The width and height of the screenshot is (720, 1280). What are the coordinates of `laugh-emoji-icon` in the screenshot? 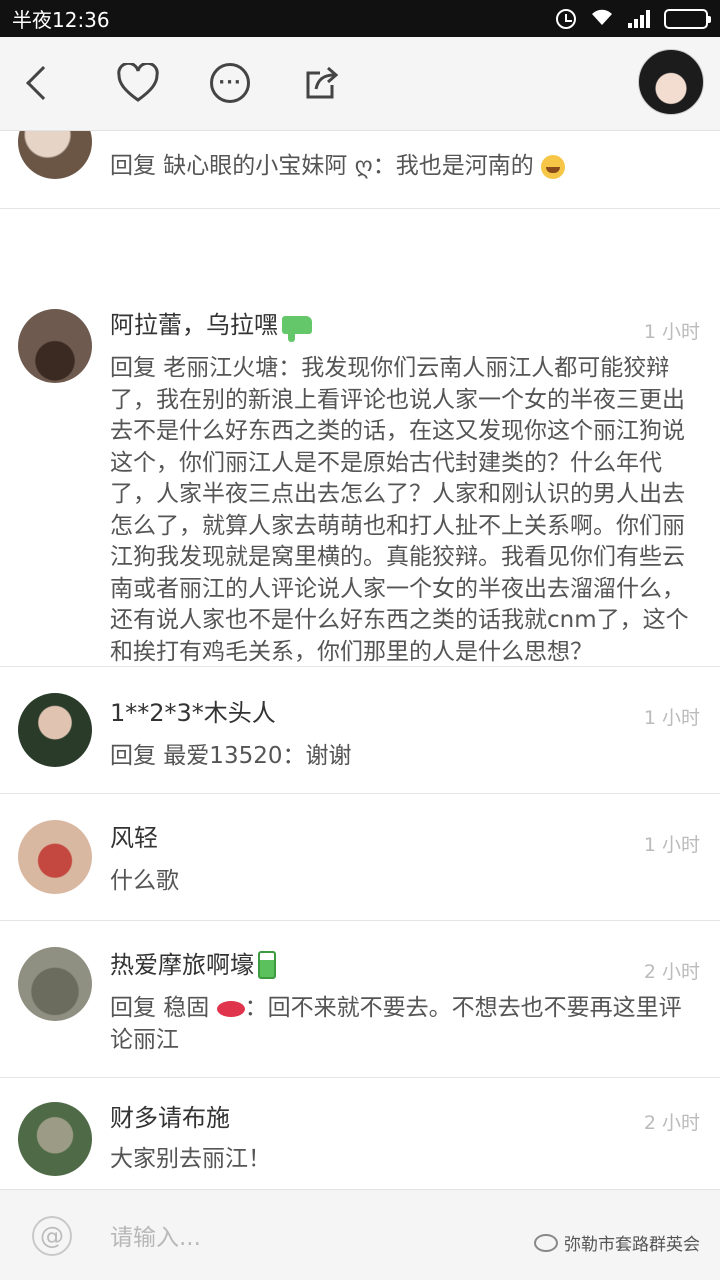 It's located at (553, 166).